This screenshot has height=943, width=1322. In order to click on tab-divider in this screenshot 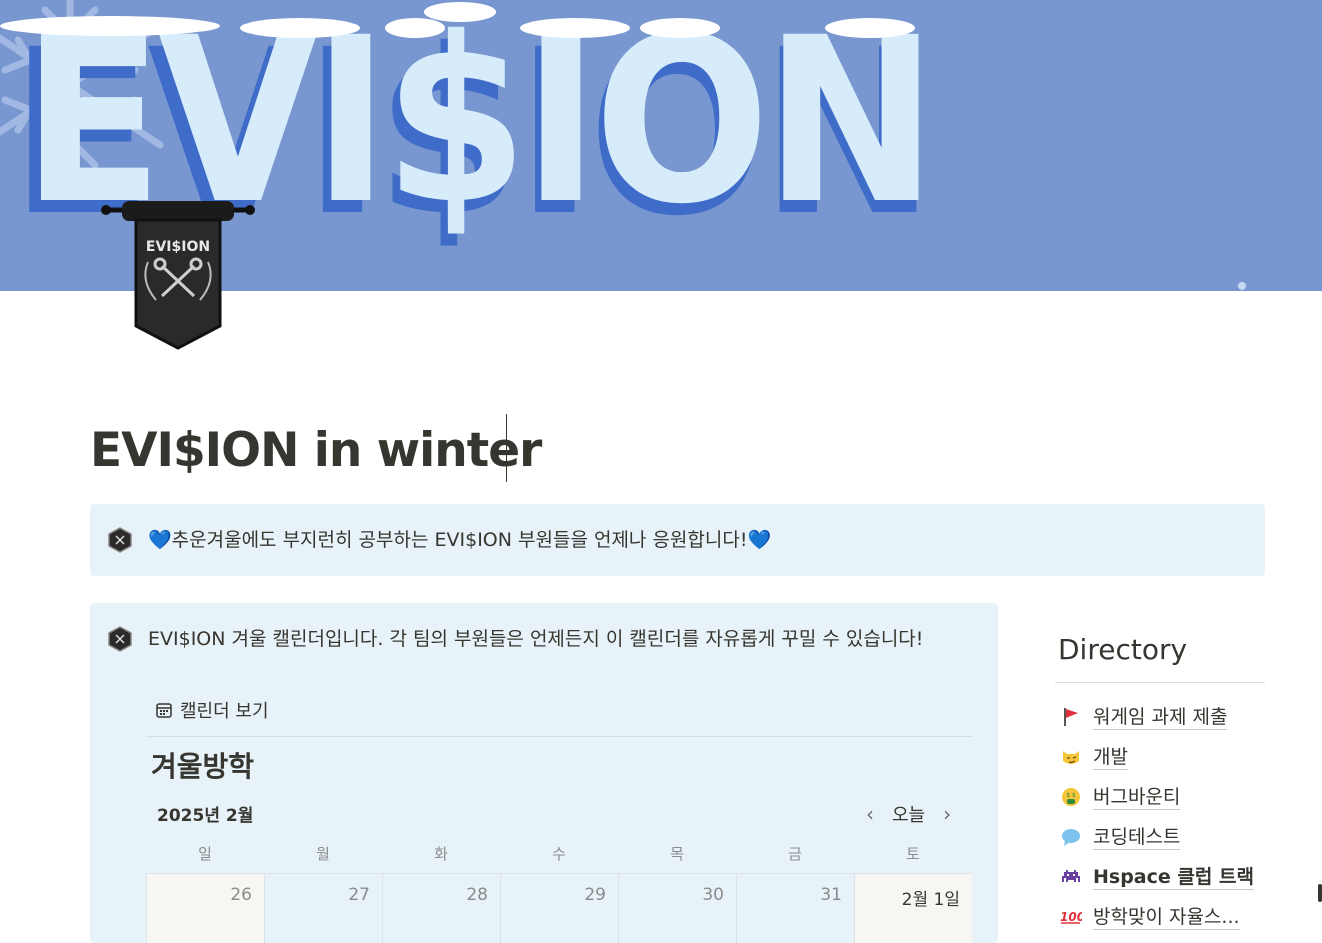, I will do `click(559, 736)`.